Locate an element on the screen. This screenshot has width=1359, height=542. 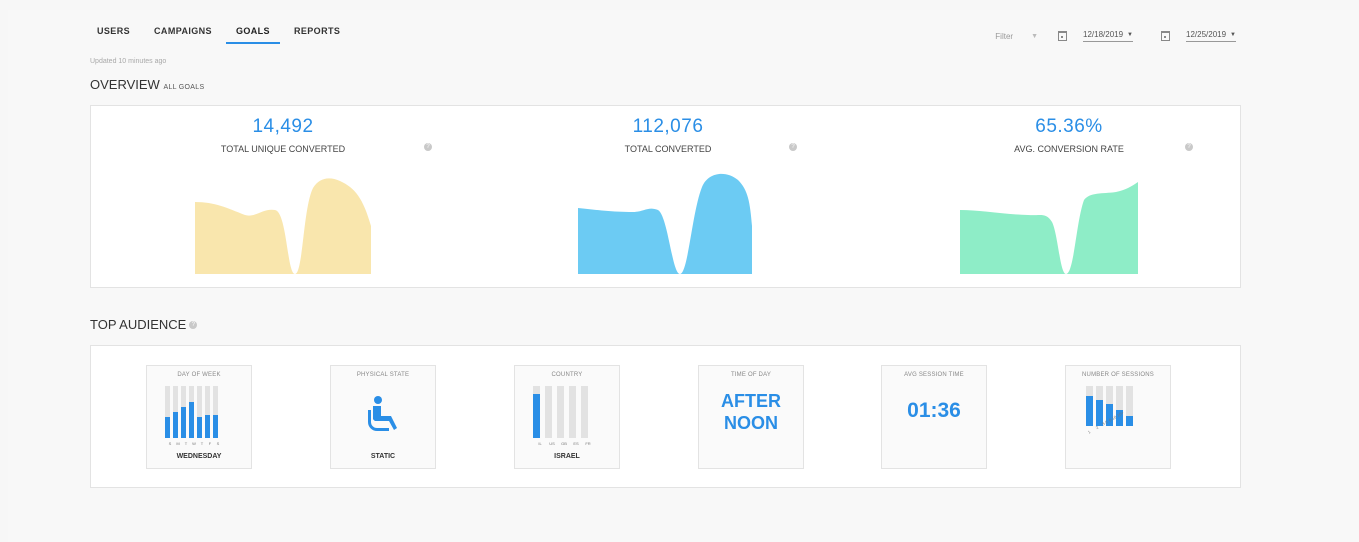
start-date-select: 12/18/2019 ▼ is located at coordinates (1108, 36).